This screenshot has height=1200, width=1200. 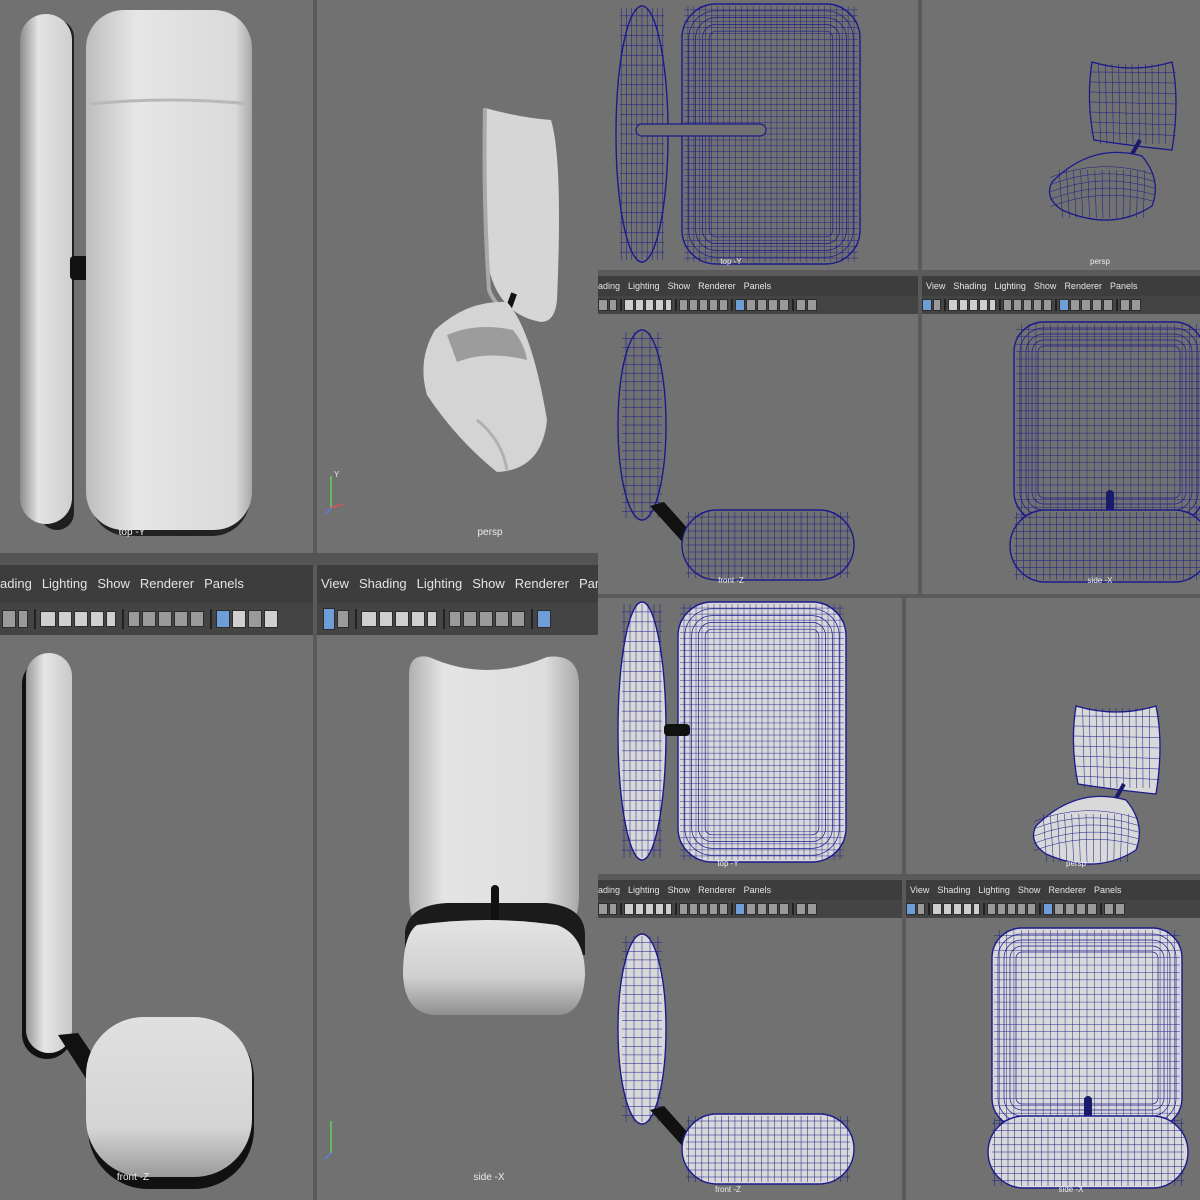 What do you see at coordinates (255, 619) in the screenshot?
I see `texture-icon` at bounding box center [255, 619].